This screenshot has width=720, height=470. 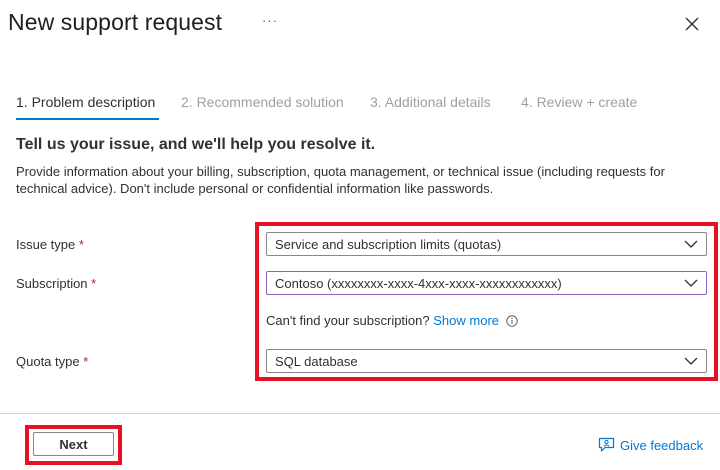 I want to click on tab-review-create: 4. Review + create, so click(x=579, y=102).